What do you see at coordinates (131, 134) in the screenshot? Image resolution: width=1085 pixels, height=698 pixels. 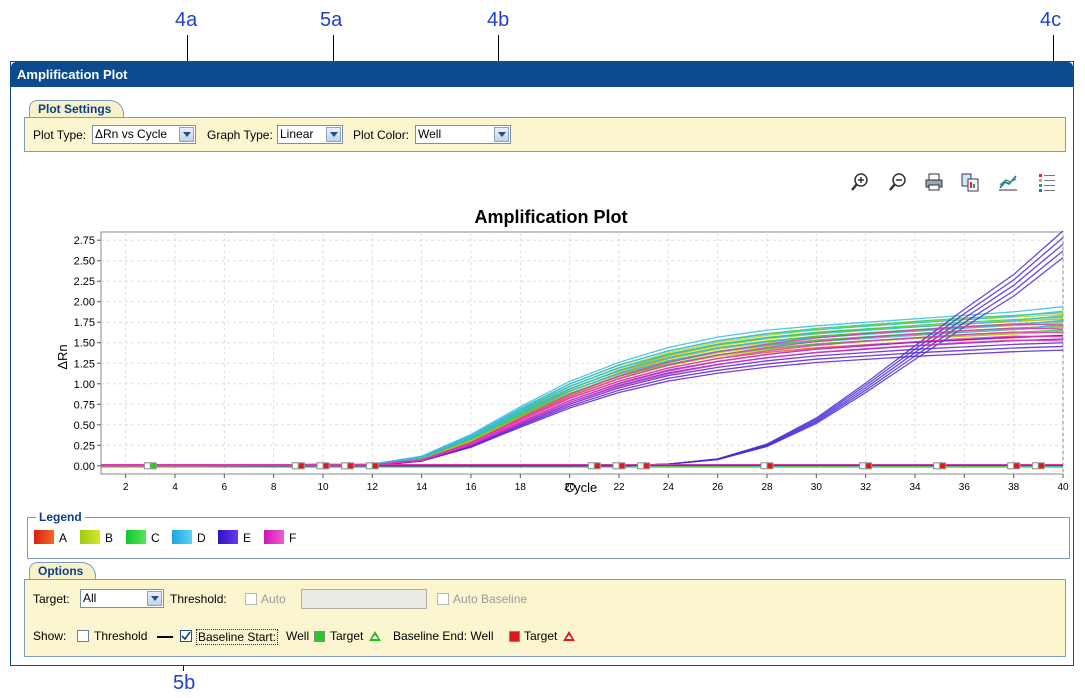 I see `plot-type-value: ΔRn vs Cycle` at bounding box center [131, 134].